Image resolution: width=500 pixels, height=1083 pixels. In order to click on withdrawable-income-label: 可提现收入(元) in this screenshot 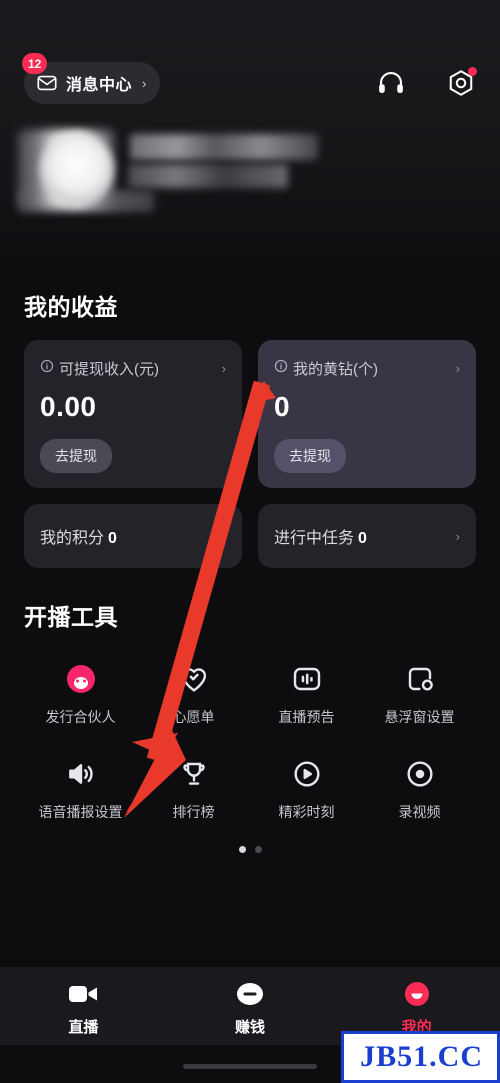, I will do `click(109, 369)`.